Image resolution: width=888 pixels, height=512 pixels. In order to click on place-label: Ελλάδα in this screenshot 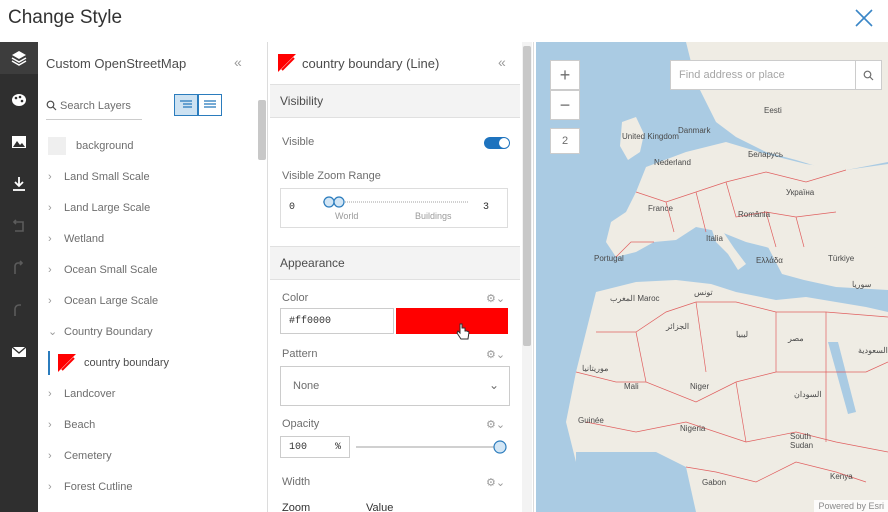, I will do `click(769, 260)`.